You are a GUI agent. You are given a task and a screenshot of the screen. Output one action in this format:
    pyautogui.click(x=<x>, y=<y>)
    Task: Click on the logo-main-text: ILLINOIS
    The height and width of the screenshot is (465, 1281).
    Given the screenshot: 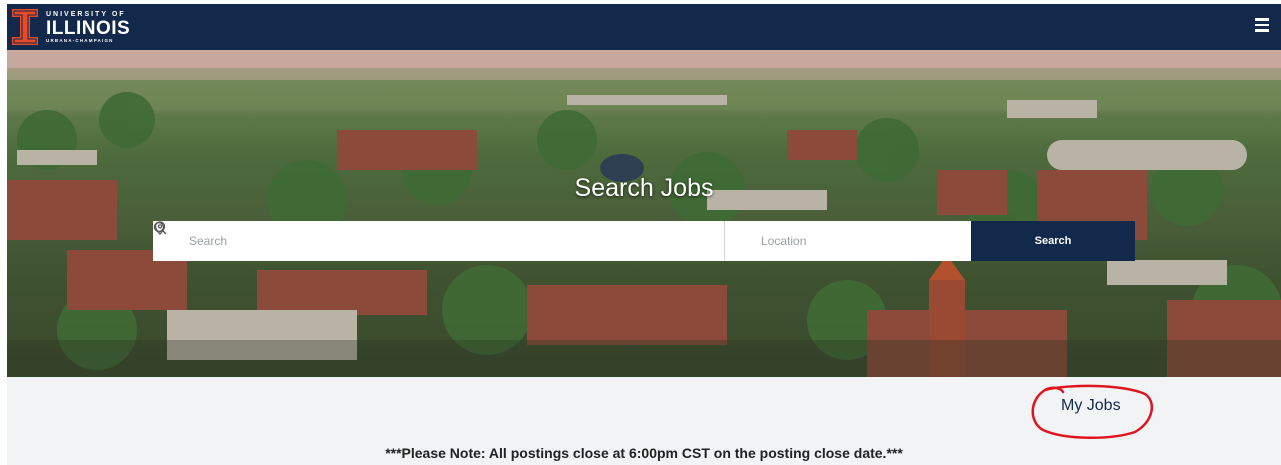 What is the action you would take?
    pyautogui.click(x=88, y=28)
    